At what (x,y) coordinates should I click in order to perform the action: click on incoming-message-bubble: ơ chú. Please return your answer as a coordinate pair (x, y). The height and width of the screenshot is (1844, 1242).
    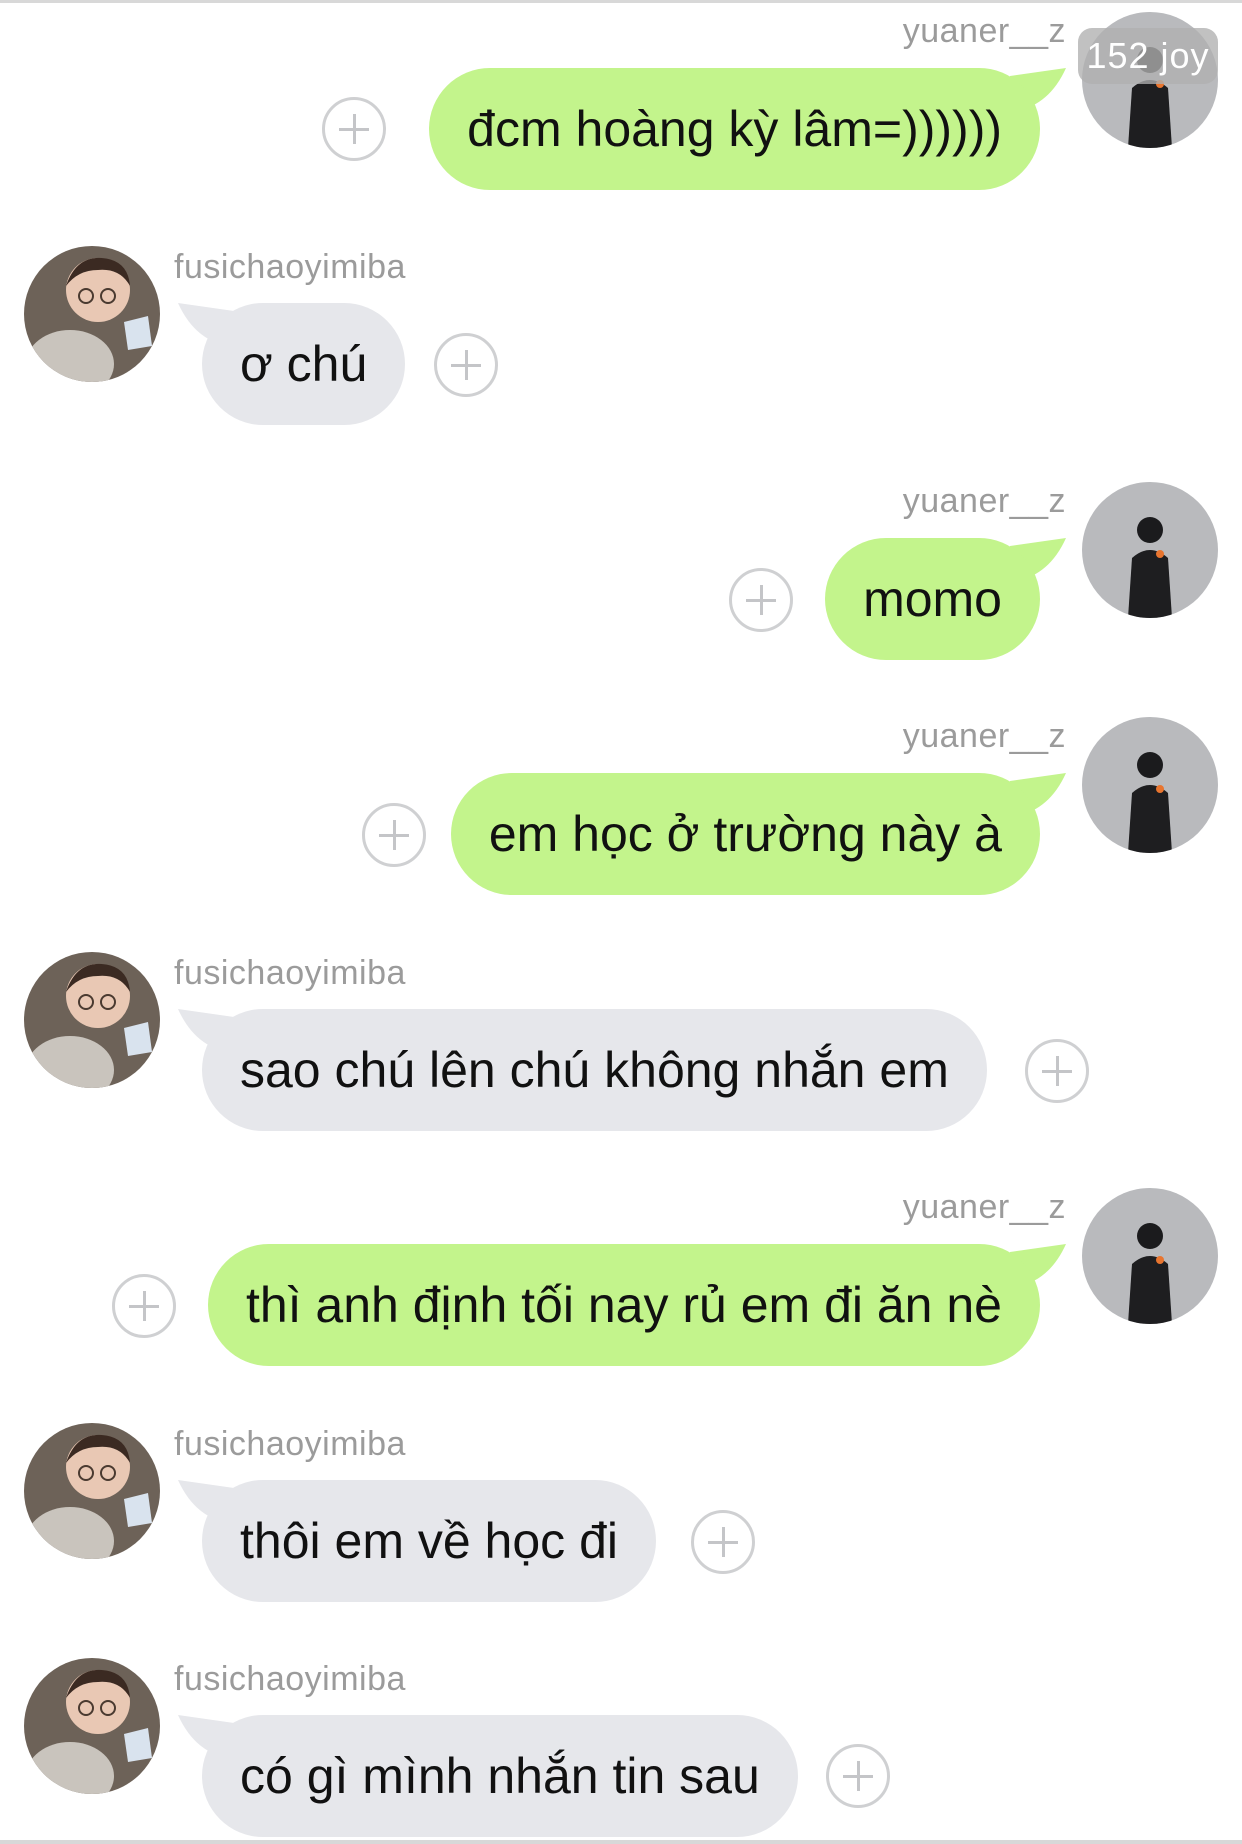
    Looking at the image, I should click on (304, 364).